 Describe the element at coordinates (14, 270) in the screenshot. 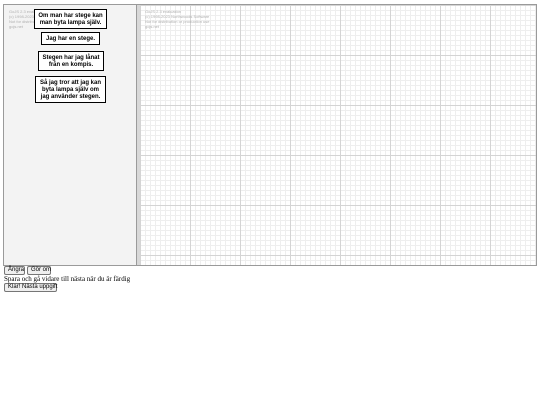

I see `undo-button: Ångra` at that location.